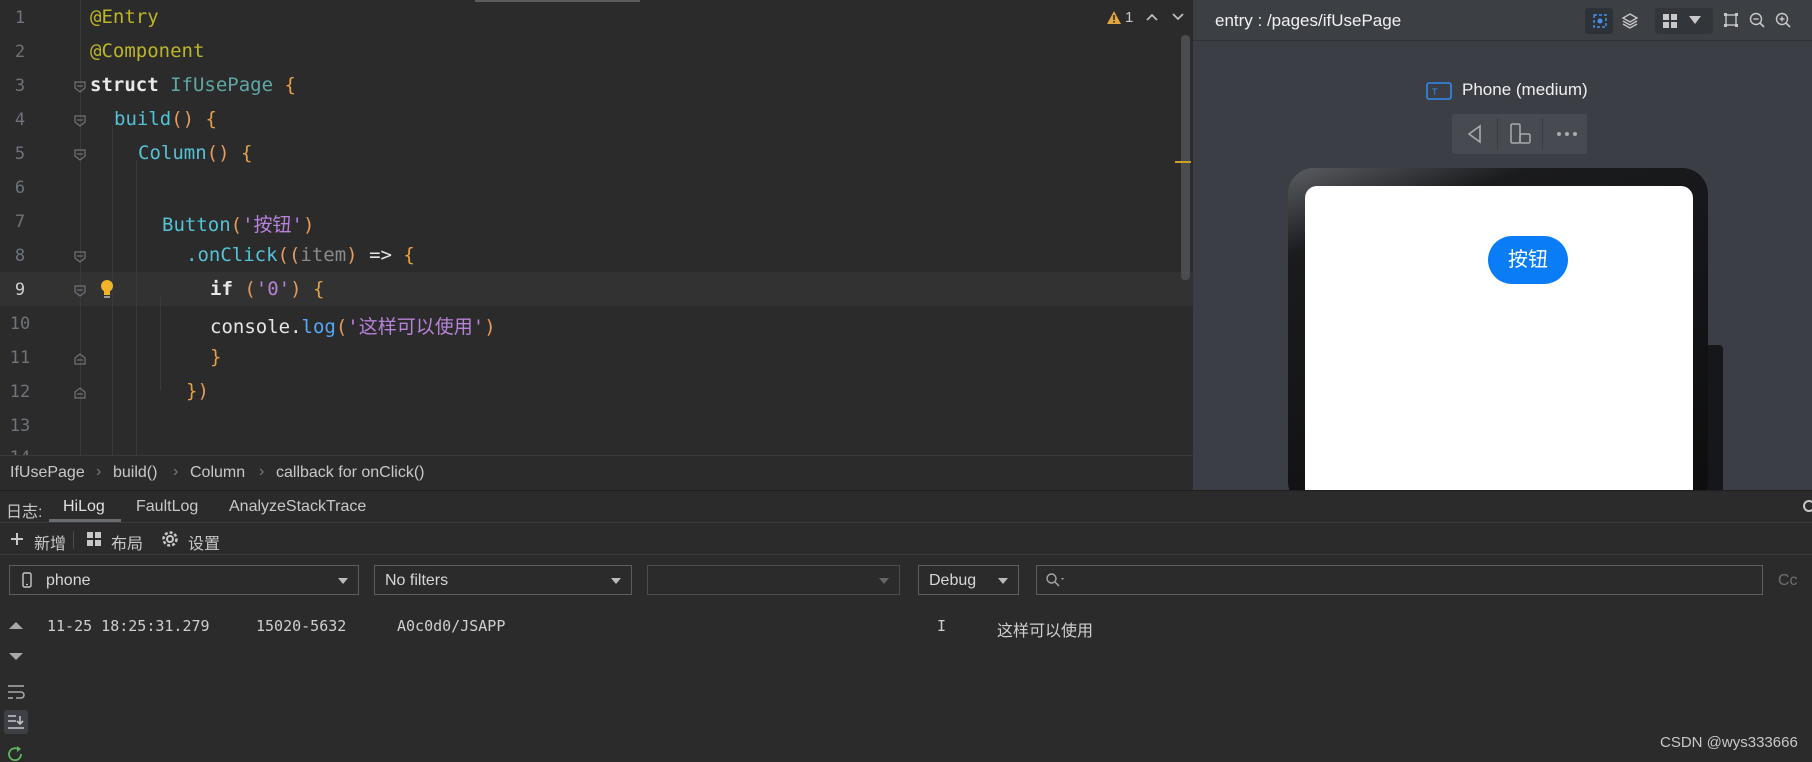 The image size is (1812, 762). What do you see at coordinates (167, 507) in the screenshot?
I see `tab-faultlog: FaultLog` at bounding box center [167, 507].